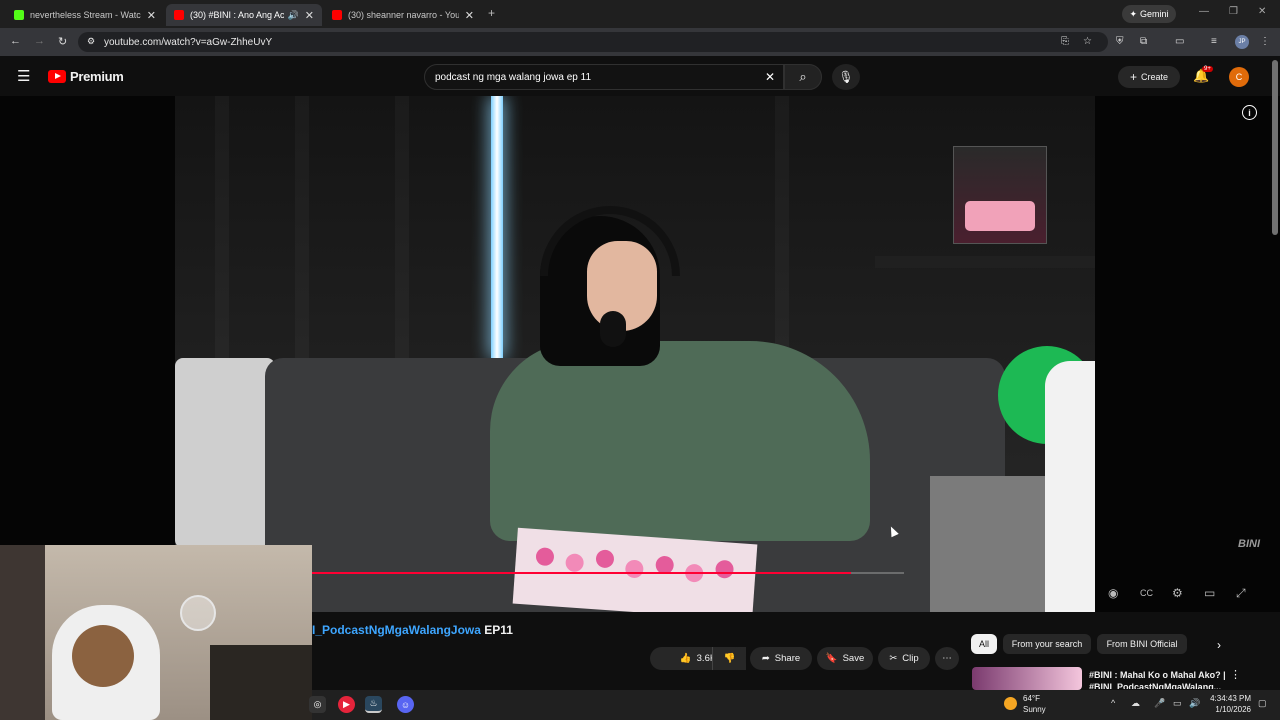  What do you see at coordinates (1087, 41) in the screenshot?
I see `bookmark-star-icon: ☆` at bounding box center [1087, 41].